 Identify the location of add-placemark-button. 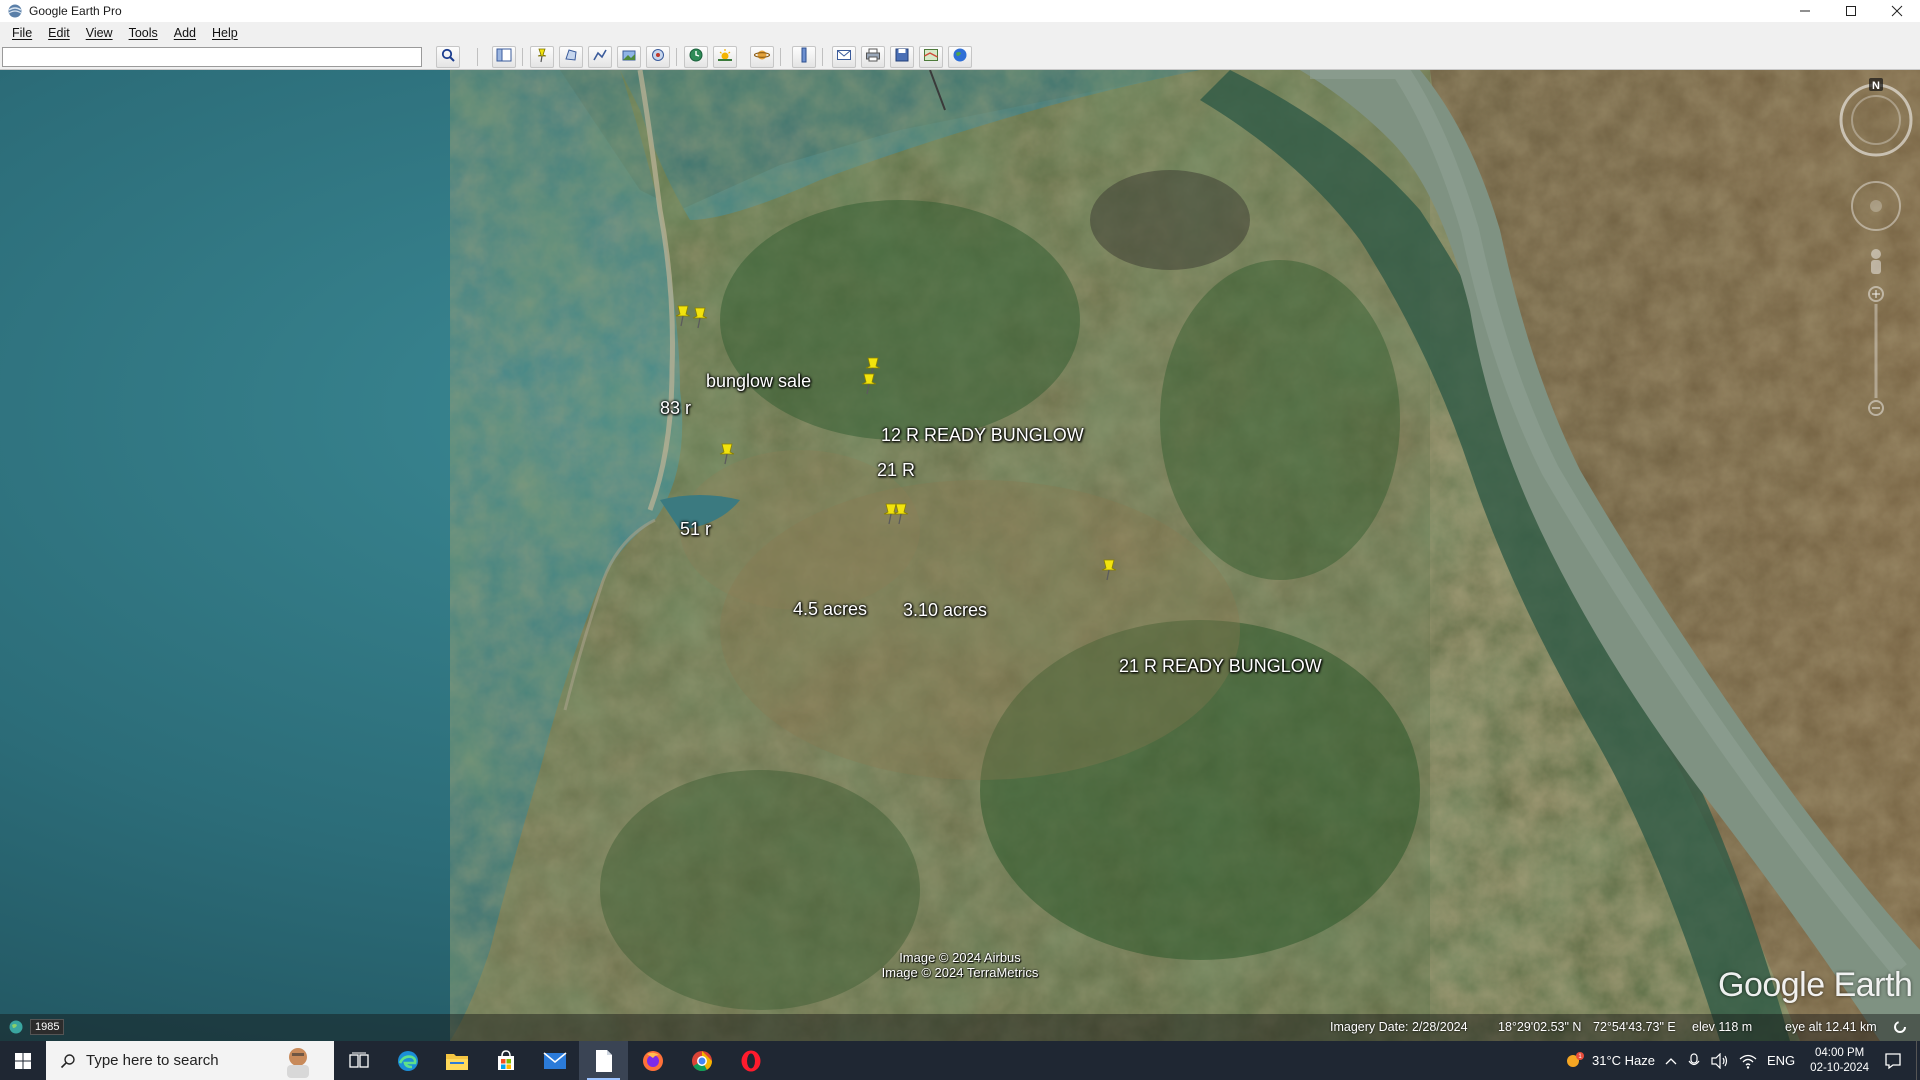
(542, 57).